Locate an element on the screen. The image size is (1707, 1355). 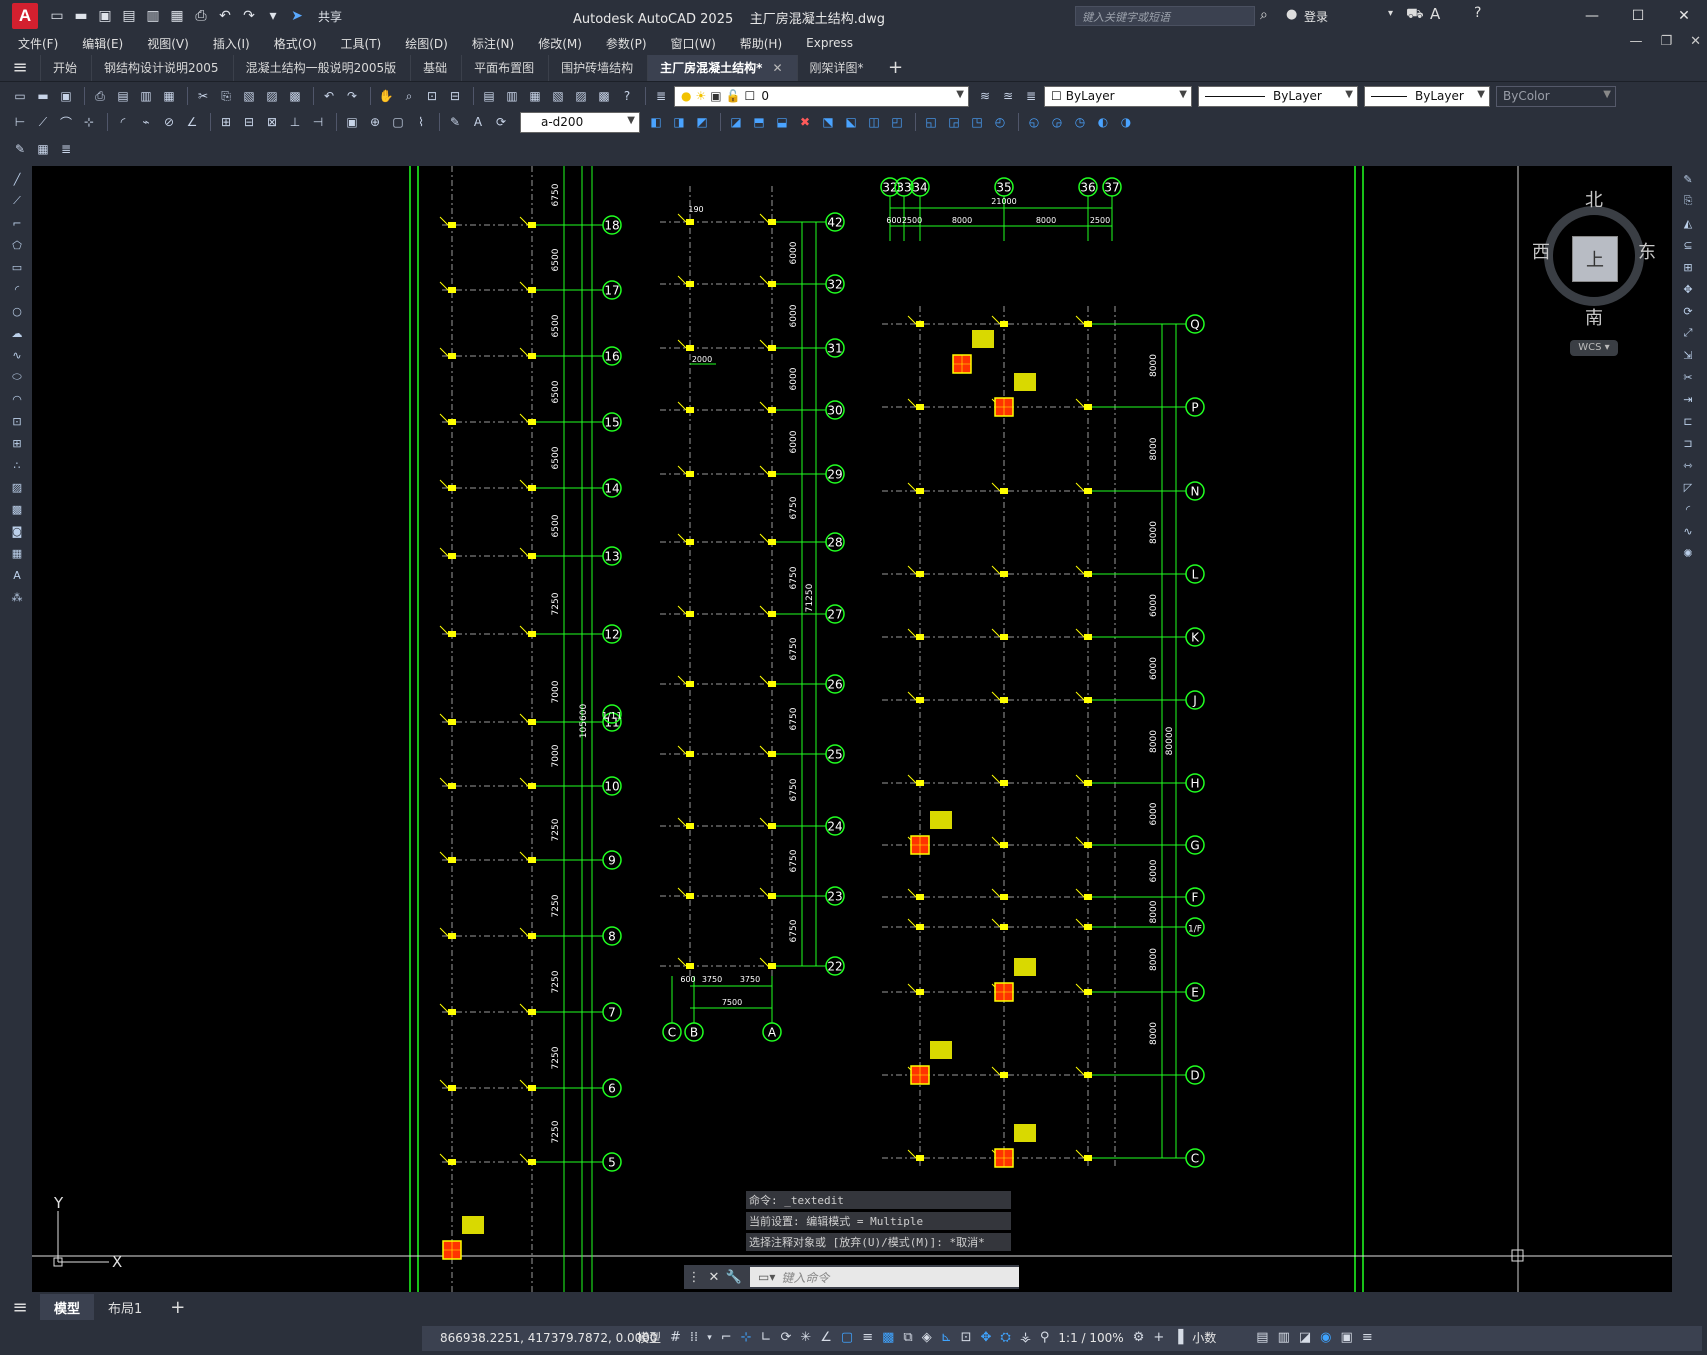
minimize-icon: — is located at coordinates (1592, 16).